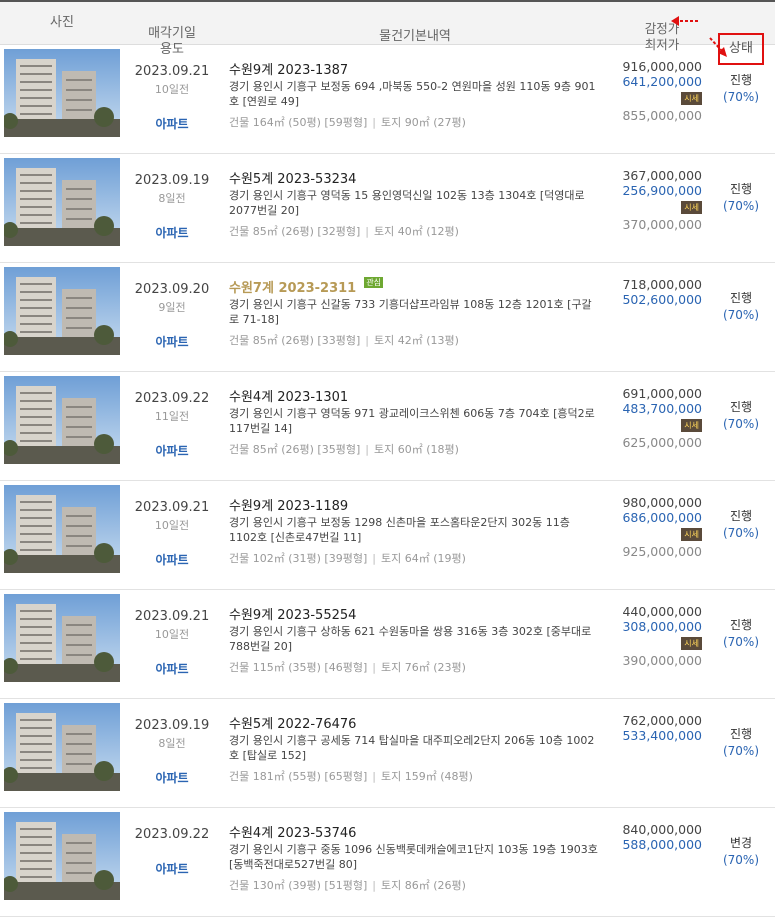 The height and width of the screenshot is (917, 775). I want to click on property-area: 건물 102㎡ (31평) [39평형] | 토지 64㎡ (19평), so click(414, 558).